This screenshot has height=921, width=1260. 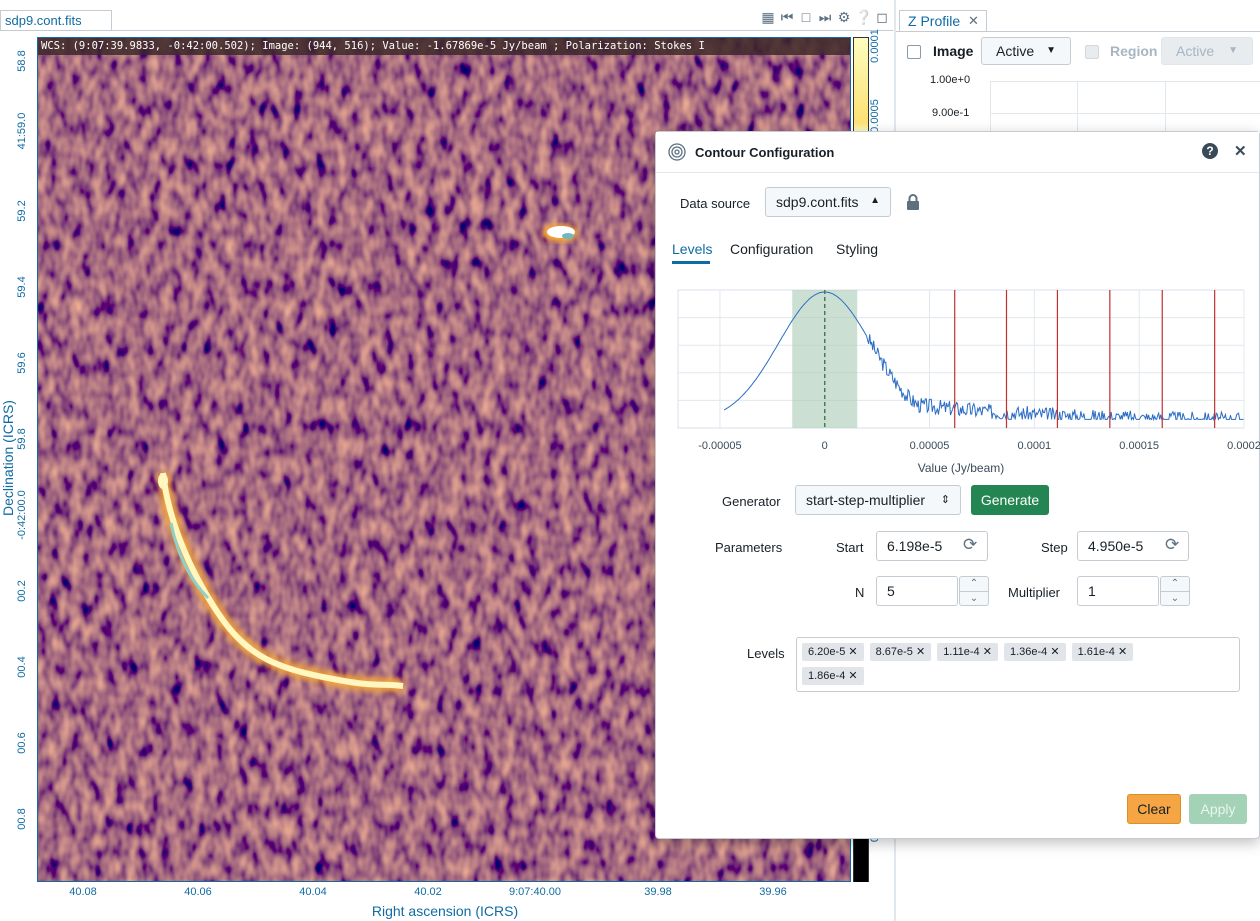 I want to click on help-icon: ?, so click(x=1210, y=151).